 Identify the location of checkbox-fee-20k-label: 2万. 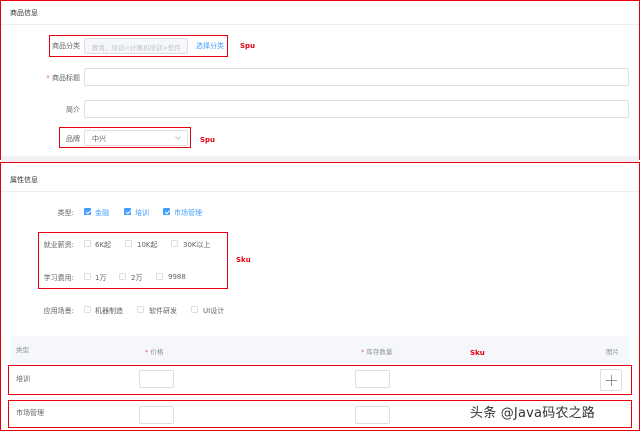
(137, 278).